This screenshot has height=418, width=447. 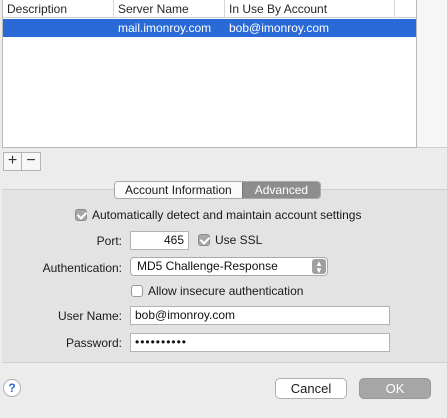 I want to click on cell-server-name: mail.imonroy.com, so click(x=165, y=28).